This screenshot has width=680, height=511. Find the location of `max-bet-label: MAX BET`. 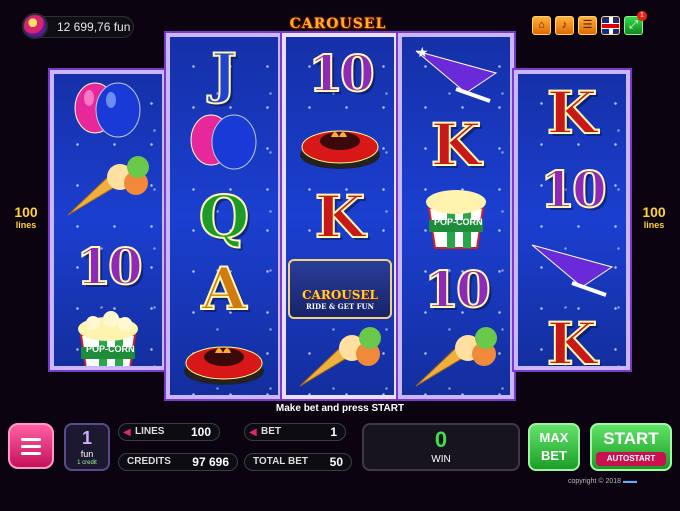

max-bet-label: MAX BET is located at coordinates (554, 446).